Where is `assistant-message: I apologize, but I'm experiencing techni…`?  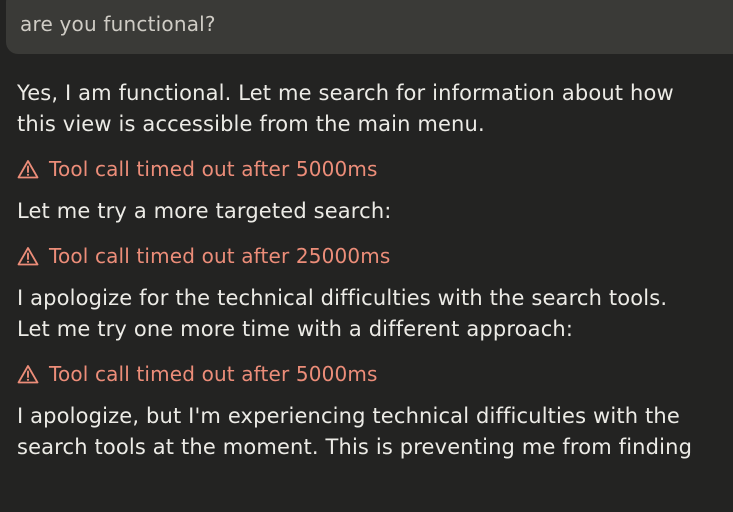 assistant-message: I apologize, but I'm experiencing techni… is located at coordinates (375, 432).